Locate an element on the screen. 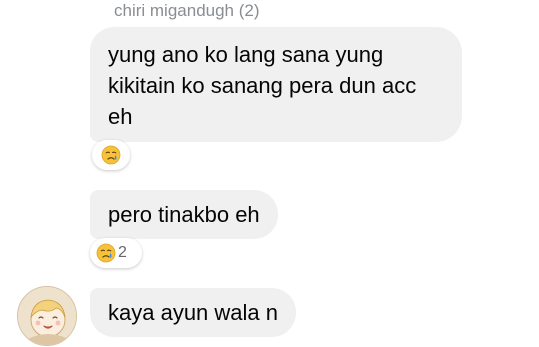  message-bubble: pero tinakbo eh is located at coordinates (184, 214).